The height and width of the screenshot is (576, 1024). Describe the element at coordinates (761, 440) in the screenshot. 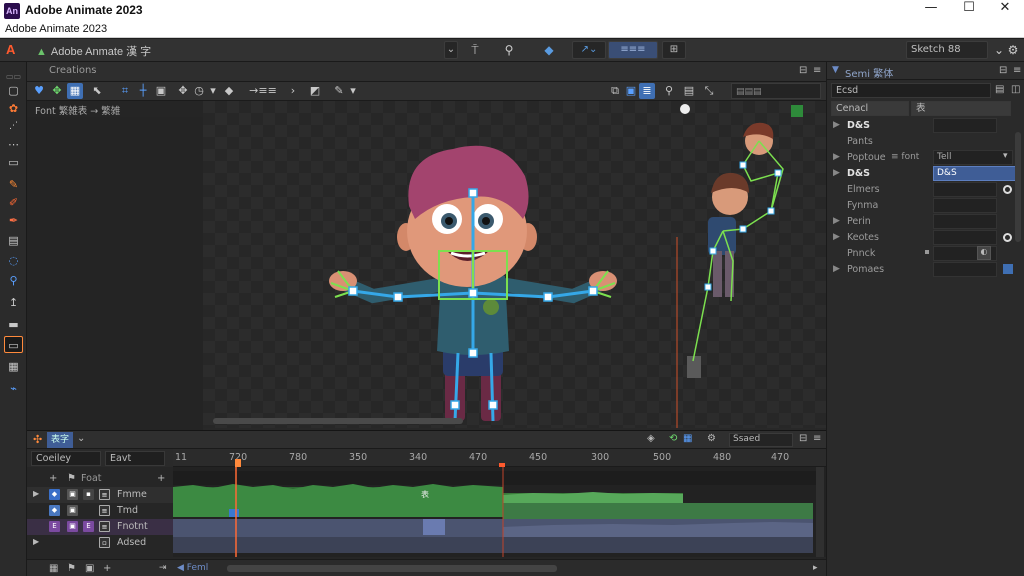

I see `timeline-options: Ssaed` at that location.